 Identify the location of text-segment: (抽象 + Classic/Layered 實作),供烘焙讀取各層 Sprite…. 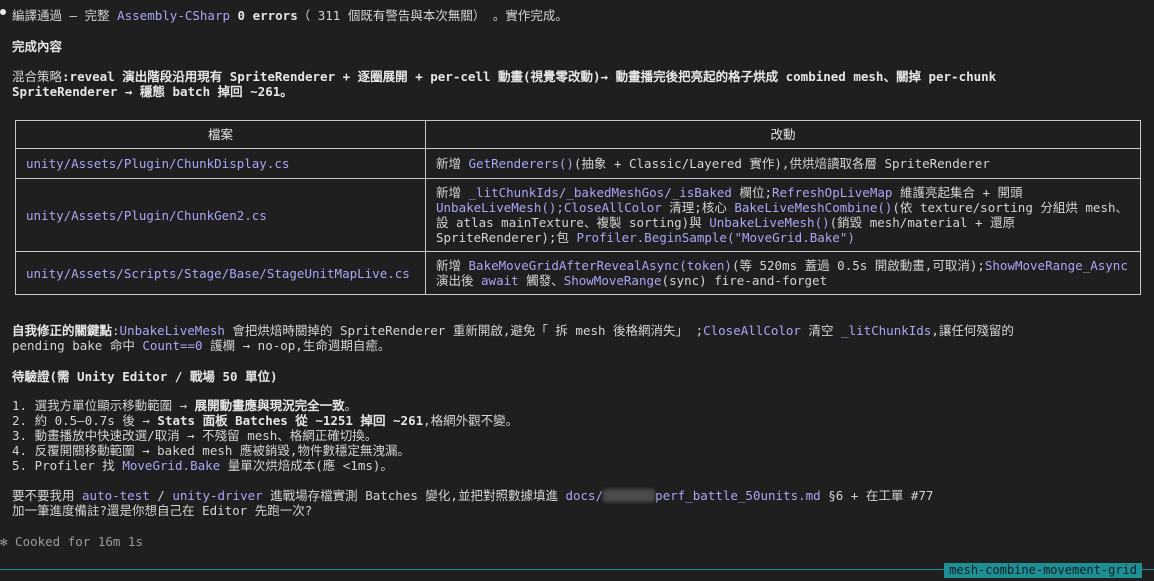
(781, 163).